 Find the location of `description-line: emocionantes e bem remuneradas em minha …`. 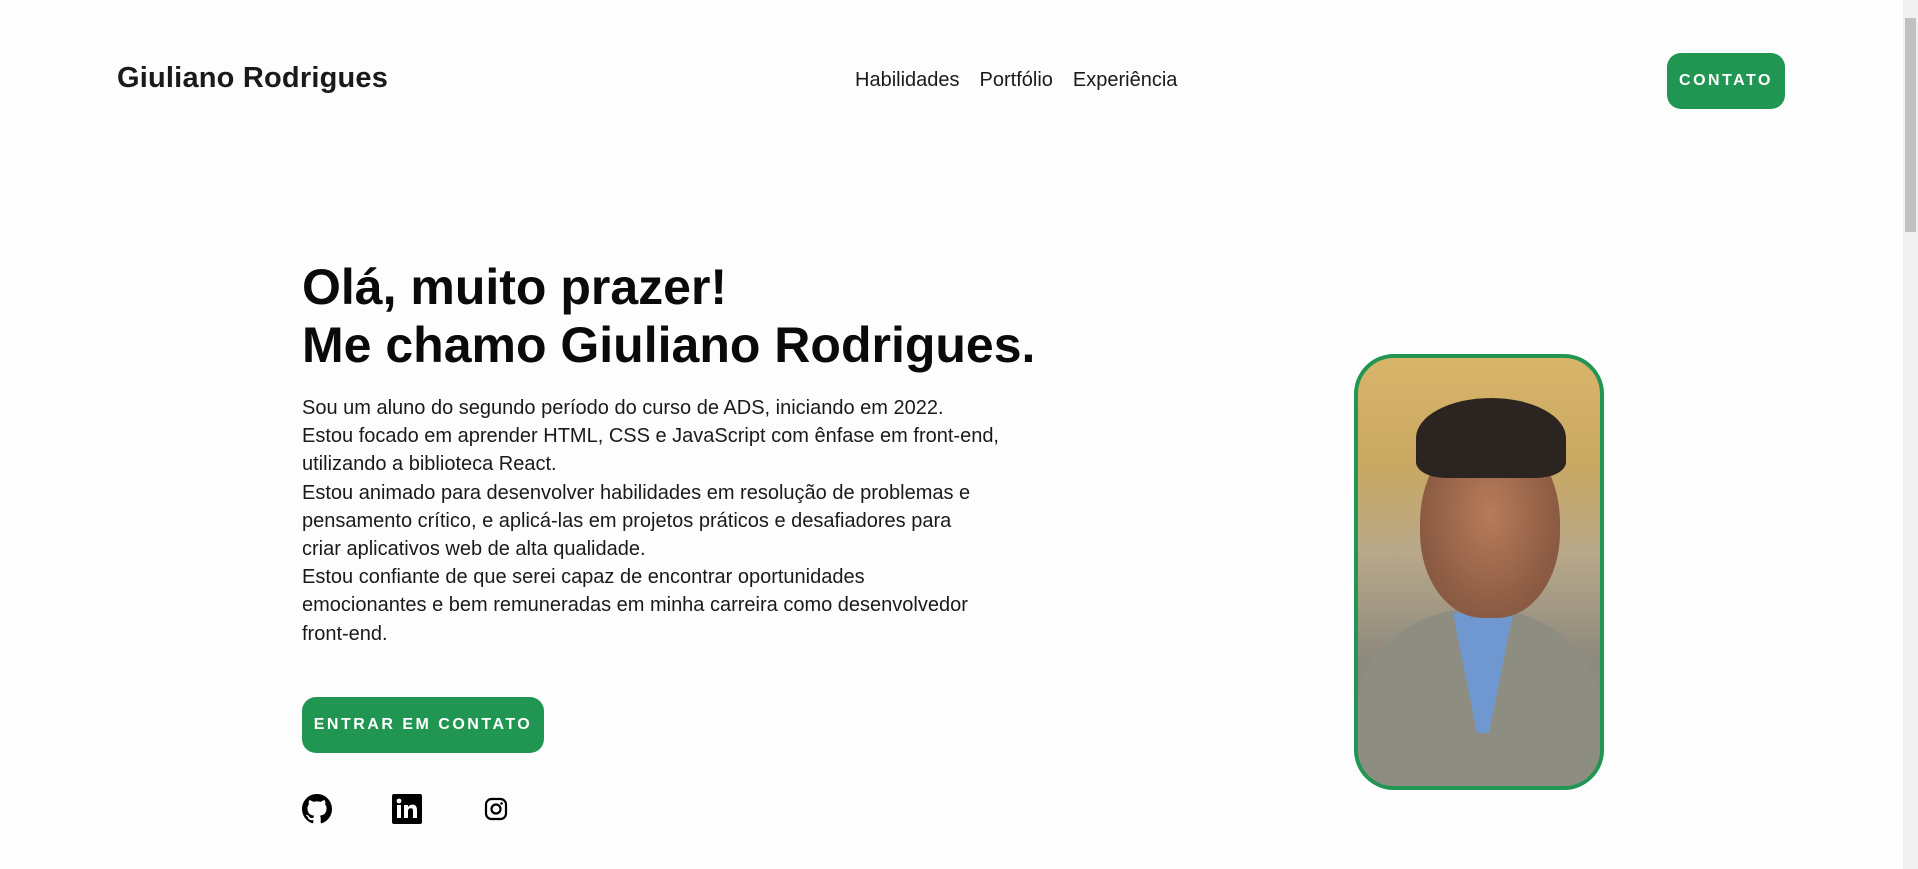

description-line: emocionantes e bem remuneradas em minha … is located at coordinates (635, 605).